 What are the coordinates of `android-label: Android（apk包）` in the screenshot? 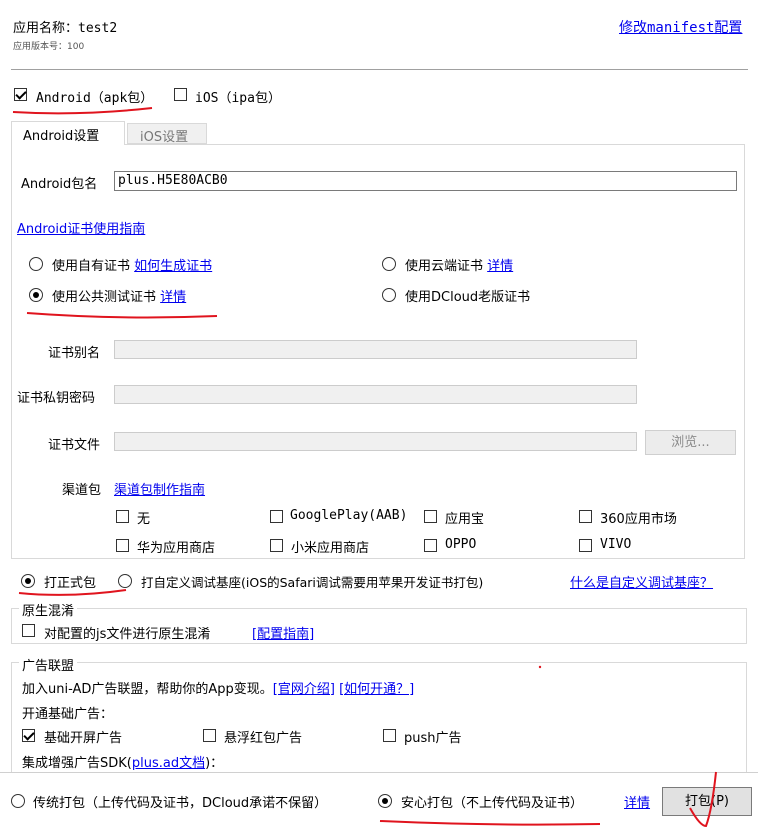 It's located at (95, 98).